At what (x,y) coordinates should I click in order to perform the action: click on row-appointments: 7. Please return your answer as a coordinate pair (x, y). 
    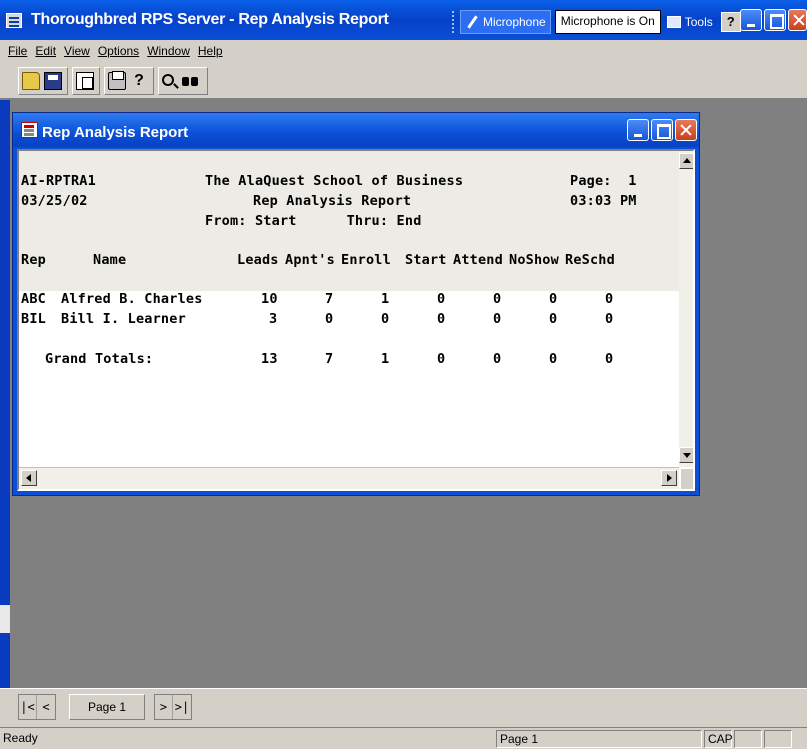
    Looking at the image, I should click on (329, 299).